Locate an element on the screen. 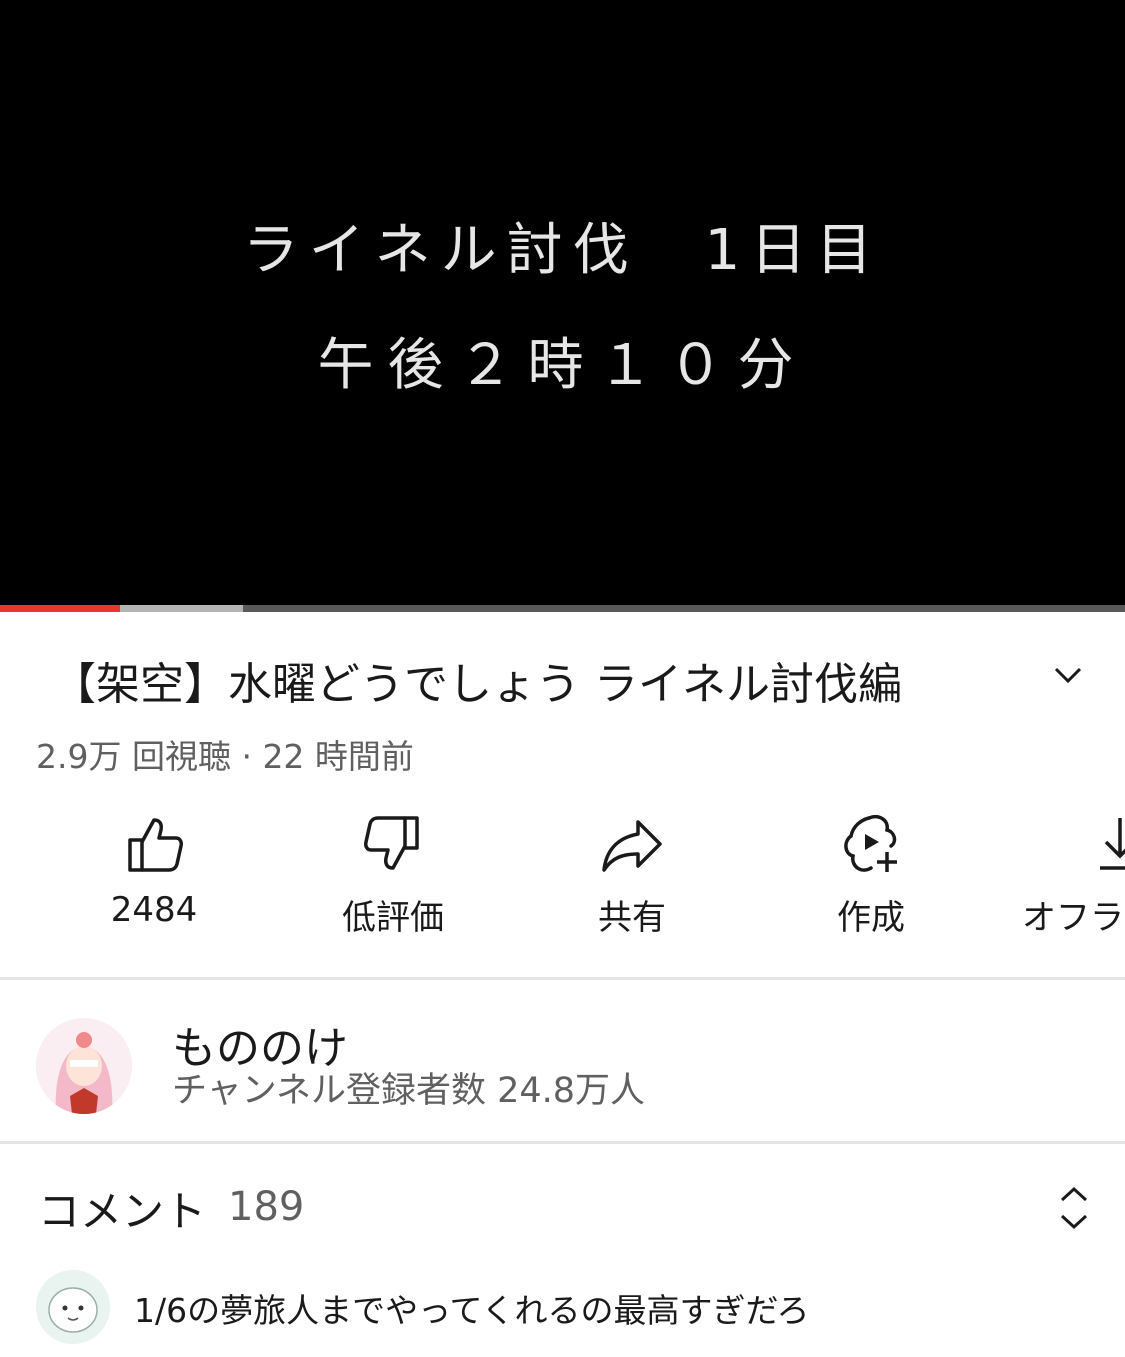 The image size is (1125, 1357). like-button: 2484 is located at coordinates (154, 877).